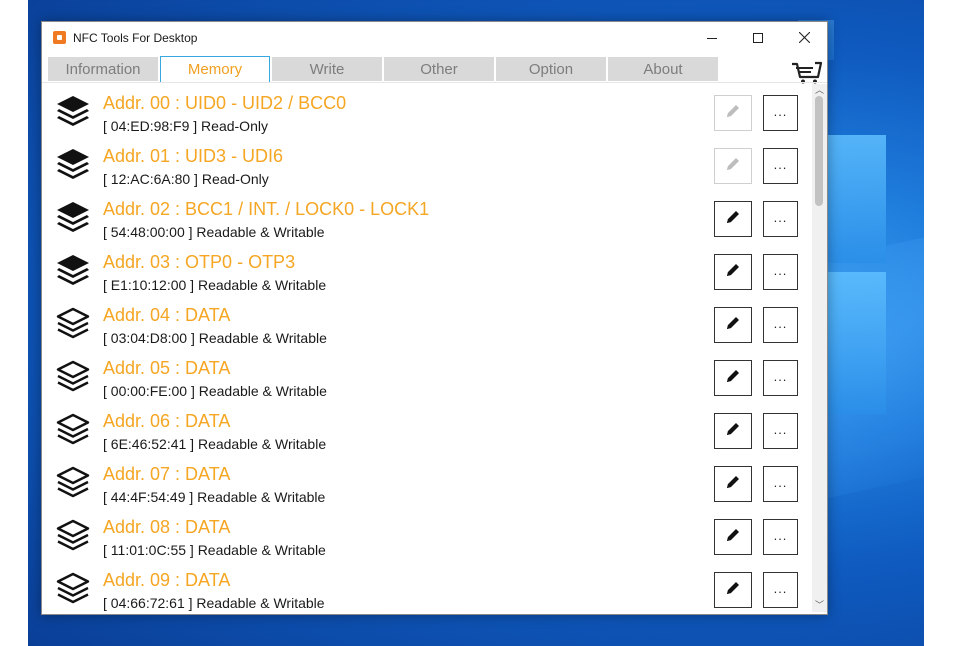 This screenshot has width=960, height=646. What do you see at coordinates (819, 151) in the screenshot?
I see `scrollbar-thumb` at bounding box center [819, 151].